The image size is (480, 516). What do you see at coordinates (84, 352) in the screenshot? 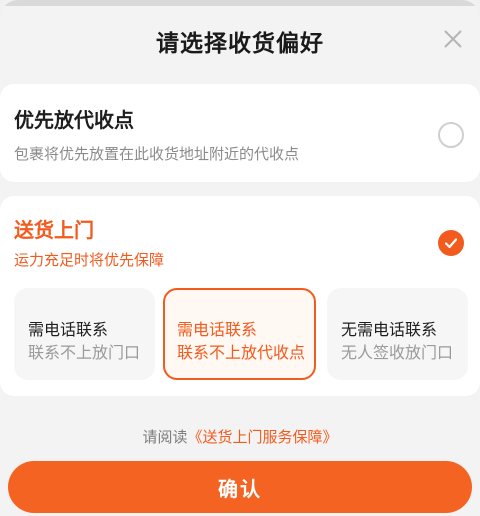
I see `sub-option-line2: 联系不上放门口` at bounding box center [84, 352].